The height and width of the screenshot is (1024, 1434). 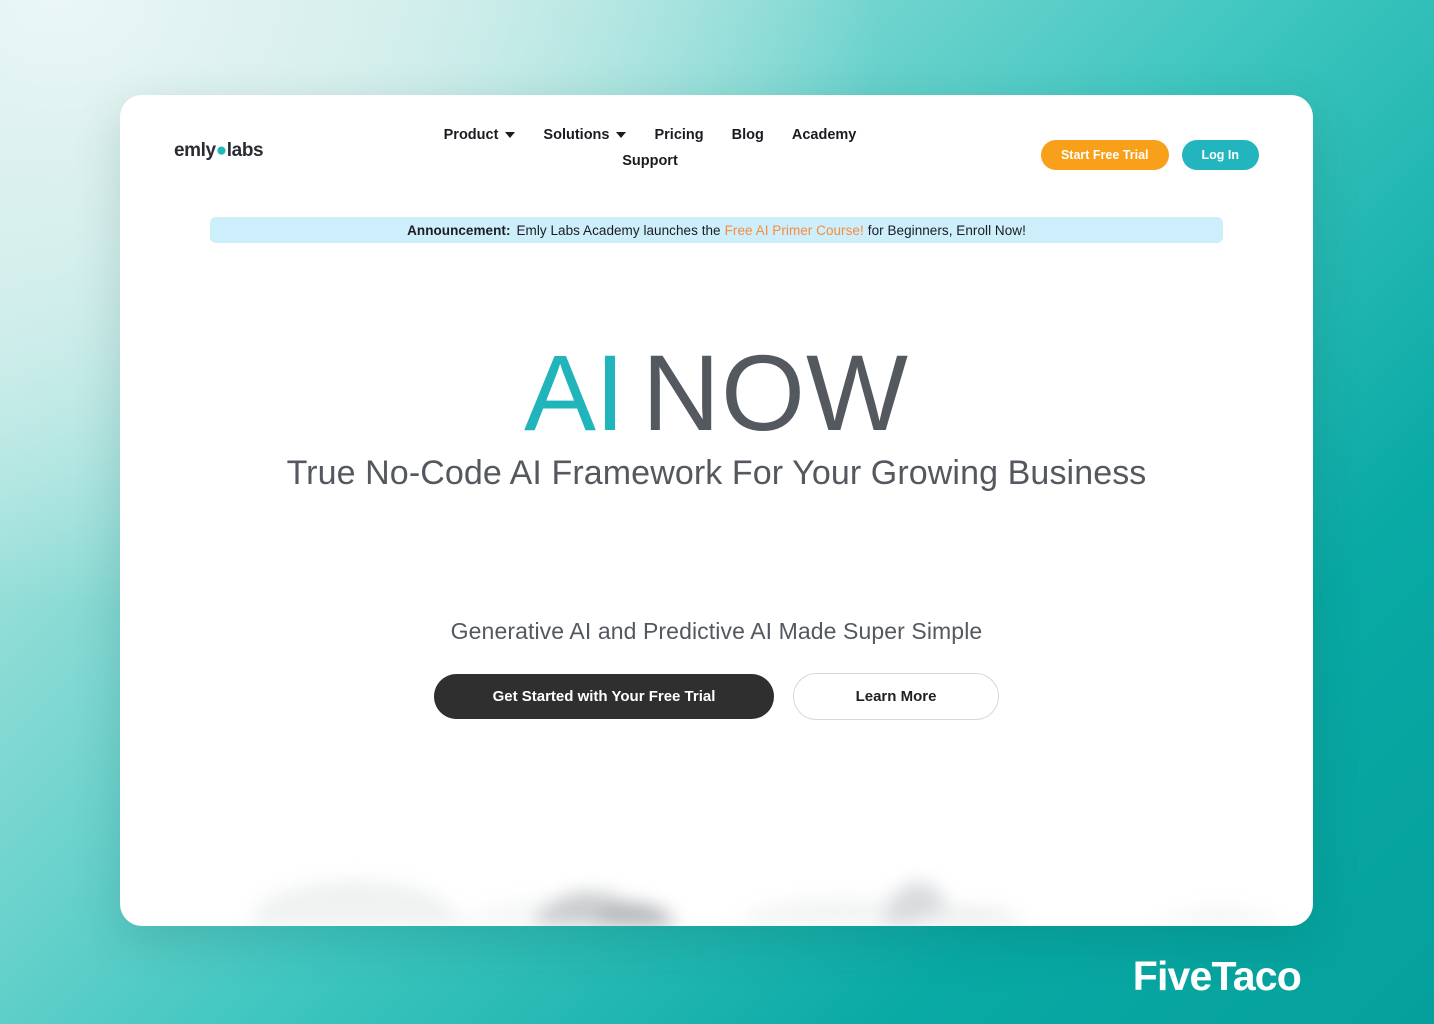 What do you see at coordinates (574, 392) in the screenshot?
I see `hero-title-accent: AI` at bounding box center [574, 392].